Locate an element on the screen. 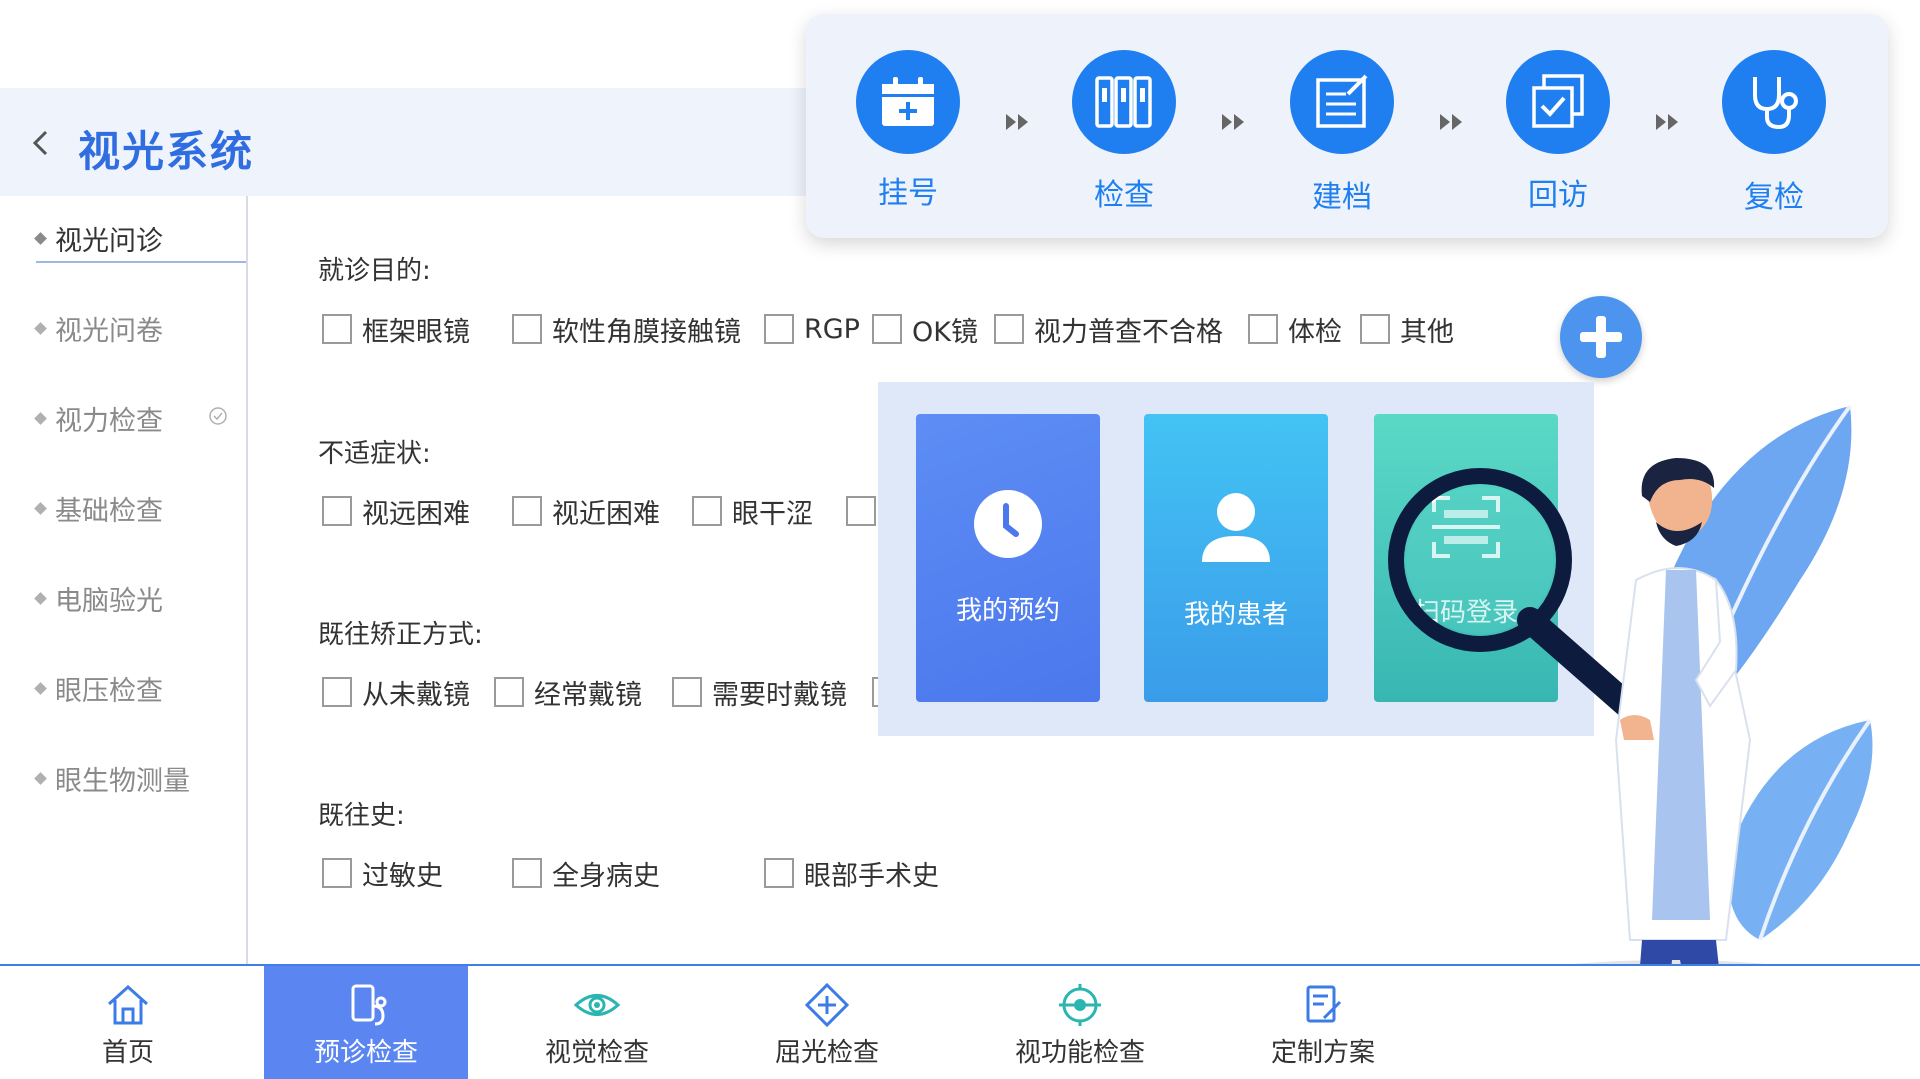  option-label: 眼干涩 is located at coordinates (772, 514).